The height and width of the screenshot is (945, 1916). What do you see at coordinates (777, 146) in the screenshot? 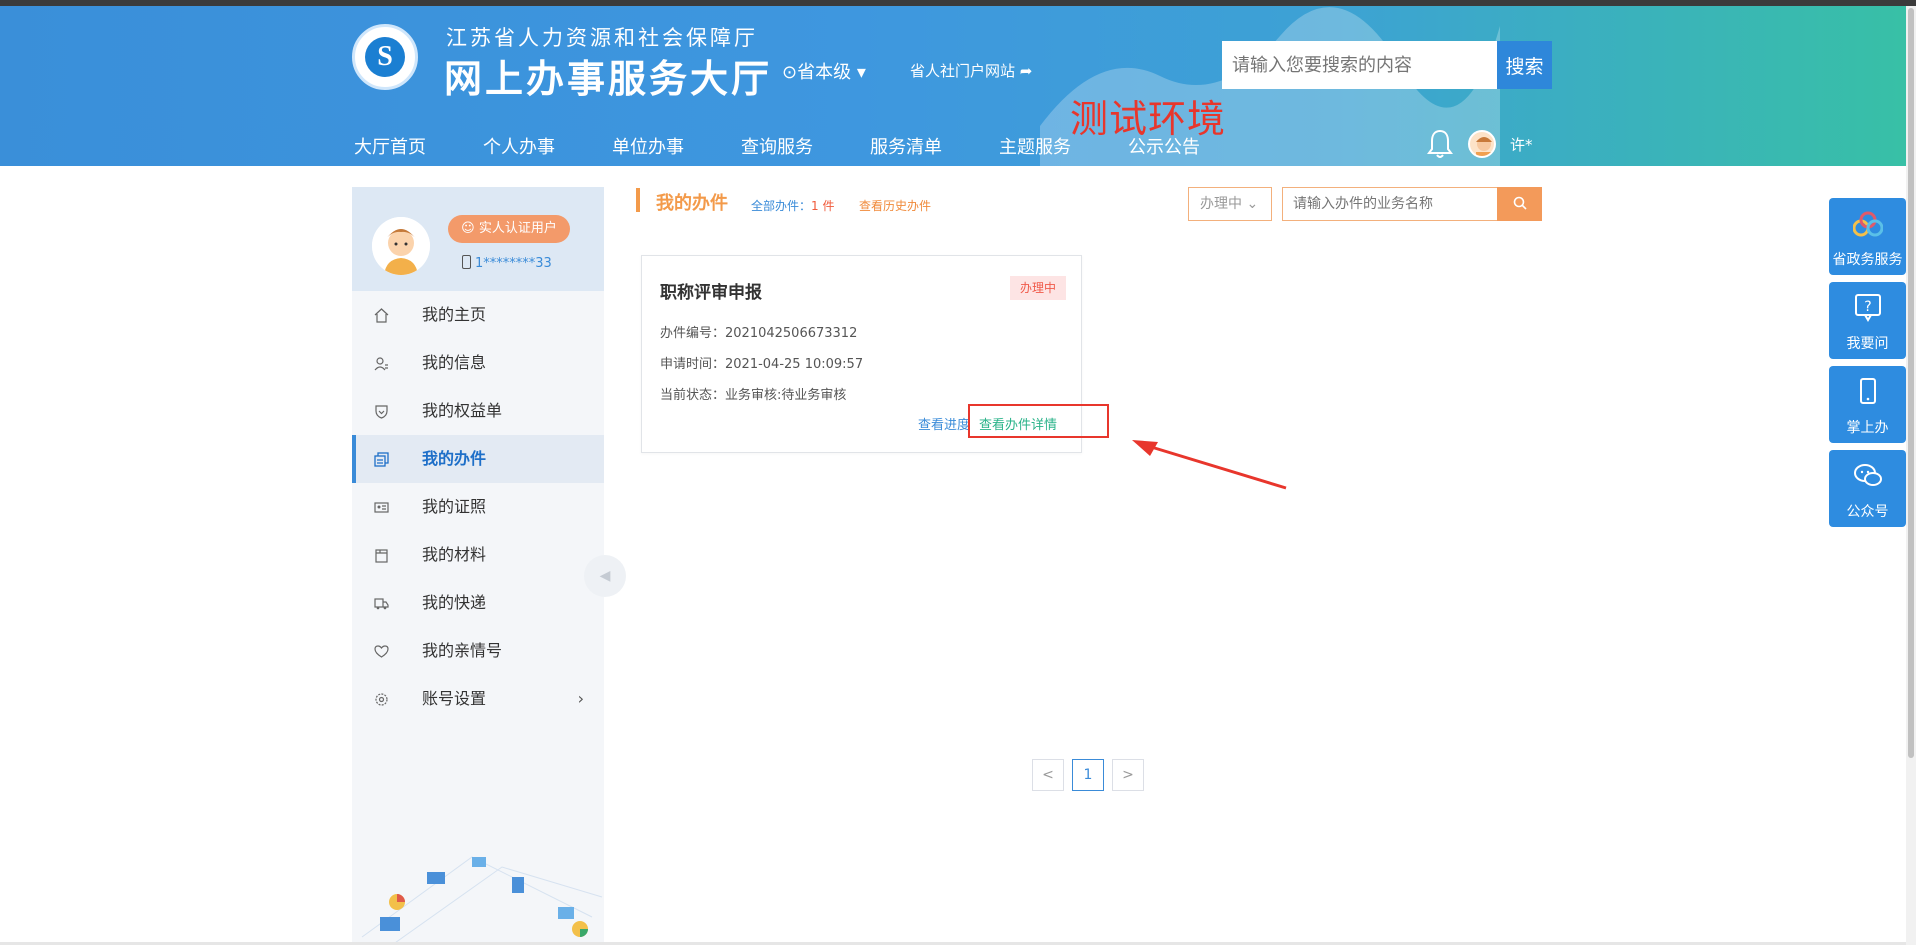
I see `nav-item-query: 查询服务` at bounding box center [777, 146].